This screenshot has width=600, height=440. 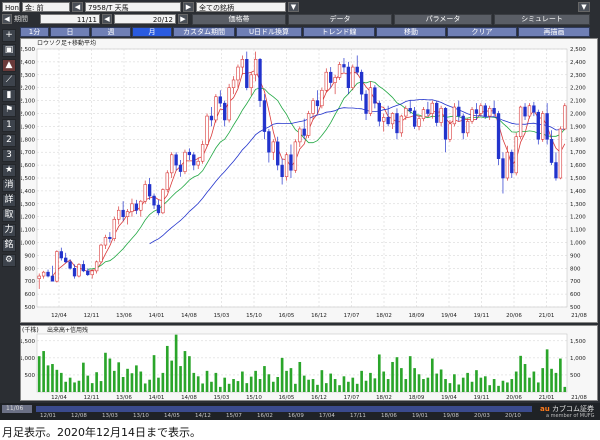 What do you see at coordinates (578, 89) in the screenshot?
I see `y-tick-label-right: 2,200` at bounding box center [578, 89].